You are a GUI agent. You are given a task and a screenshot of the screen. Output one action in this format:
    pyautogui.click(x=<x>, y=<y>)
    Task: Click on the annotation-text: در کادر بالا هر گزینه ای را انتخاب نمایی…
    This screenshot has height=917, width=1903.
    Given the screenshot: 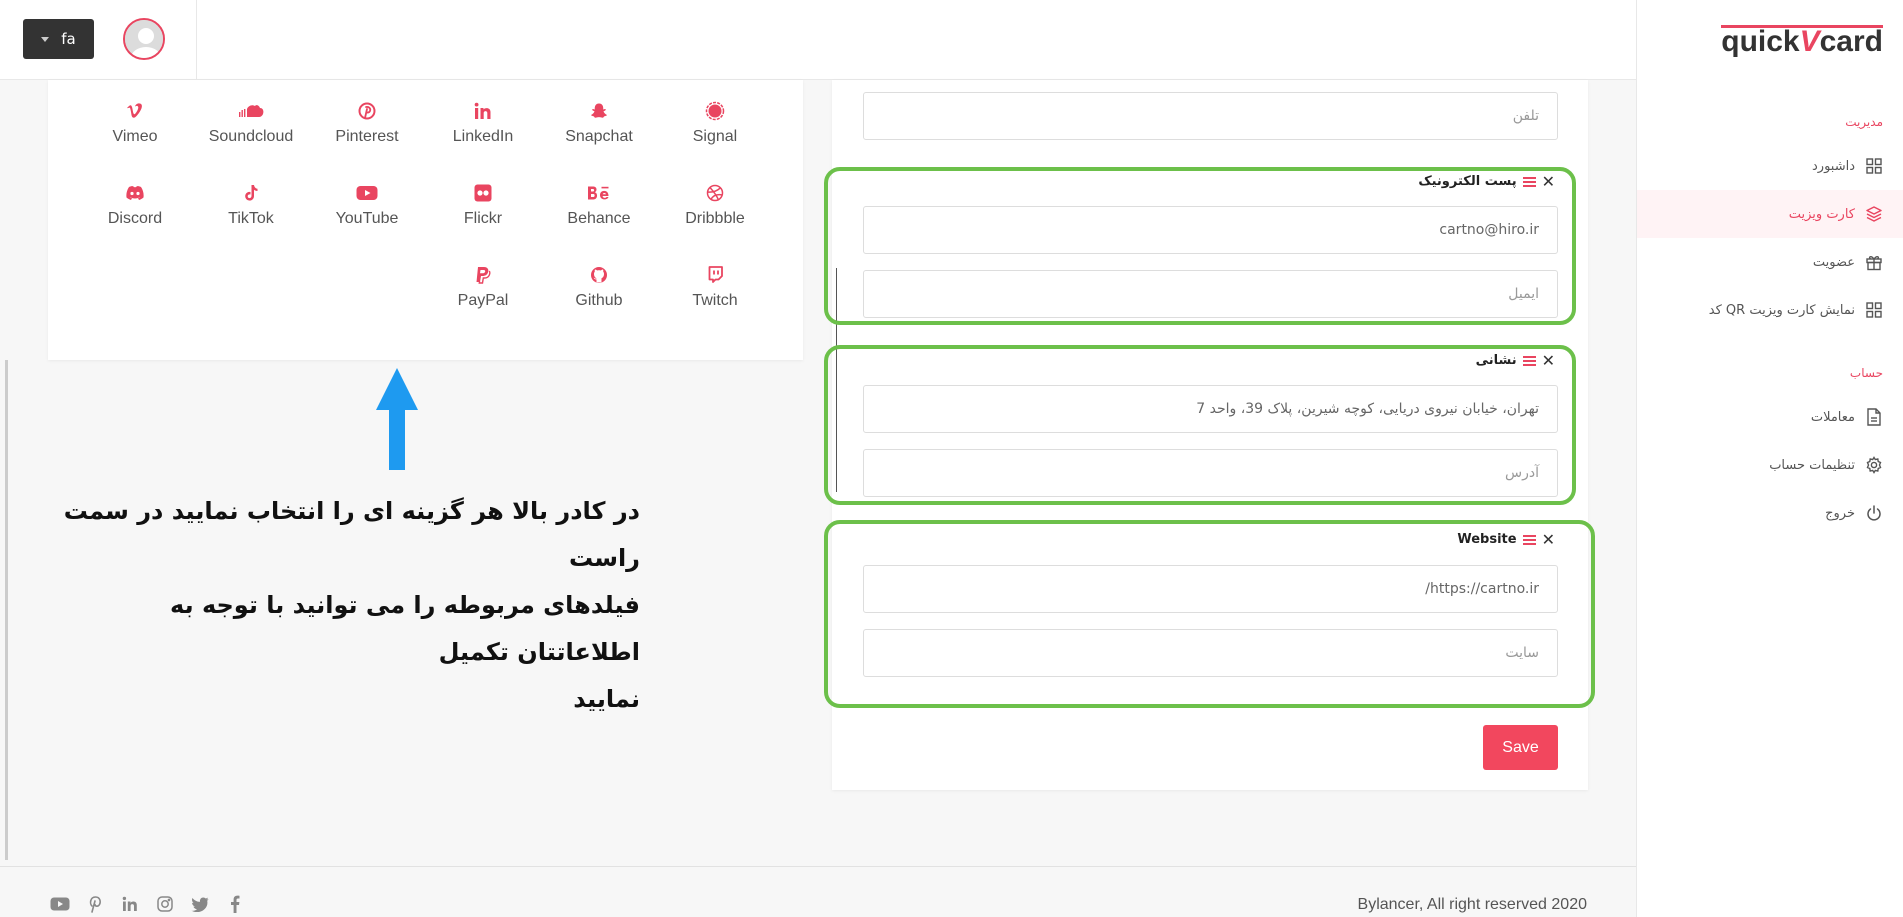 What is the action you would take?
    pyautogui.click(x=350, y=605)
    